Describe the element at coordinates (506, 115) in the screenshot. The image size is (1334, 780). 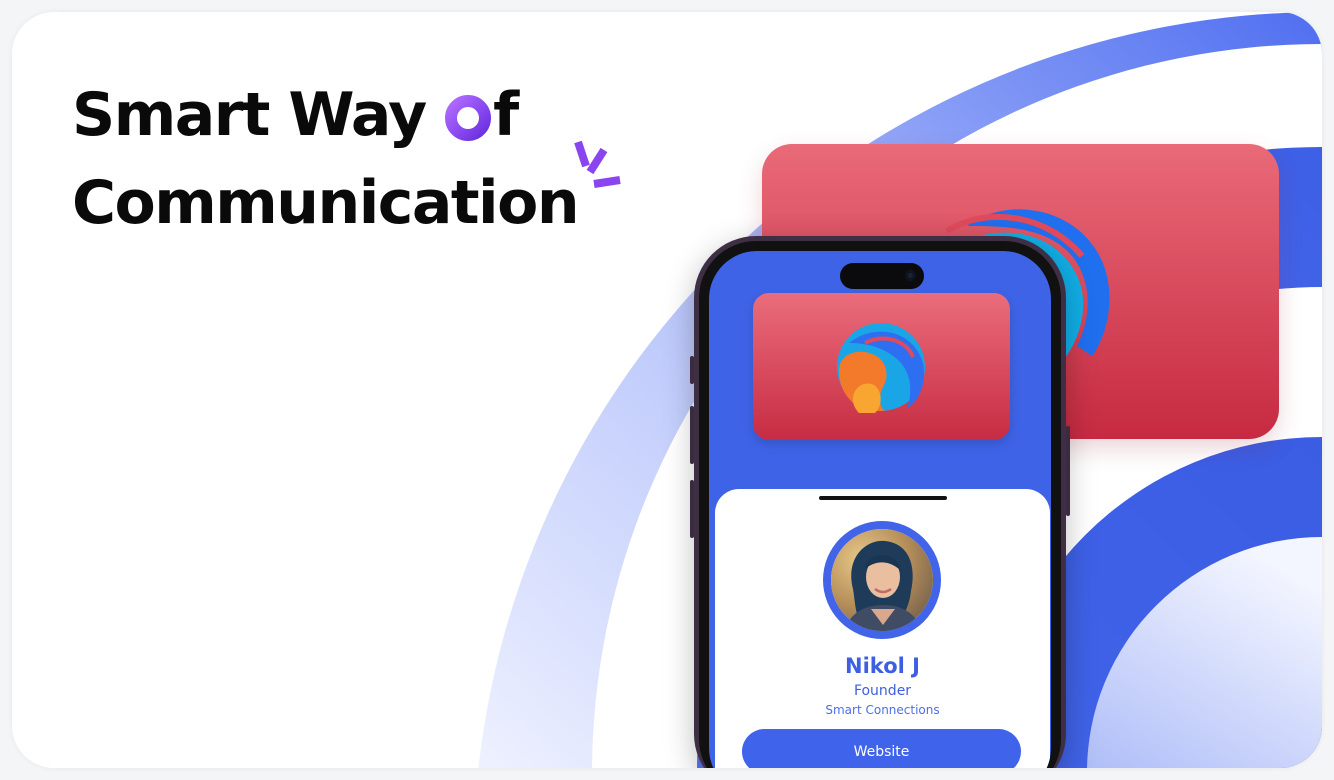
I see `headline-part-f: f` at that location.